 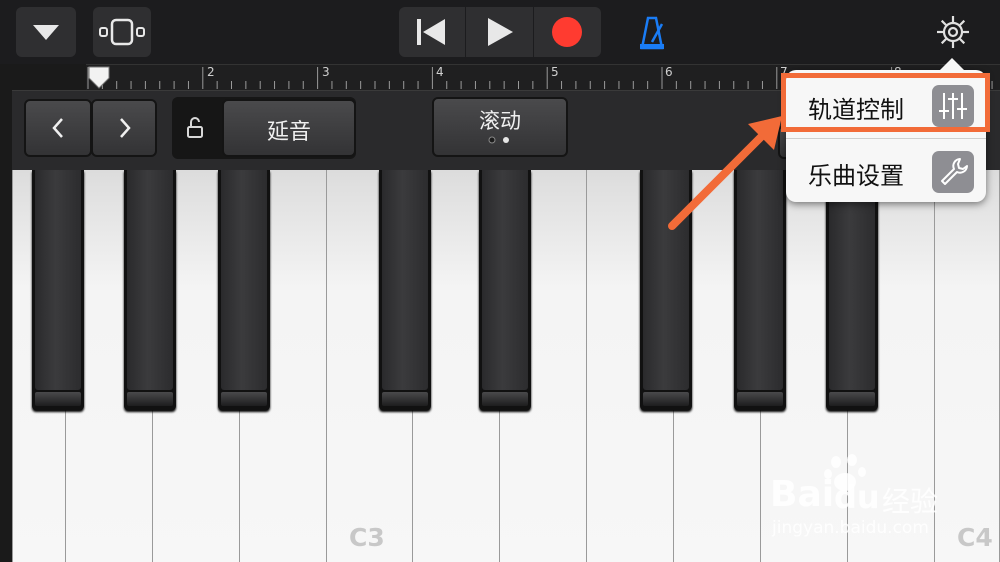 I want to click on note-label-c3: C3, so click(x=367, y=537).